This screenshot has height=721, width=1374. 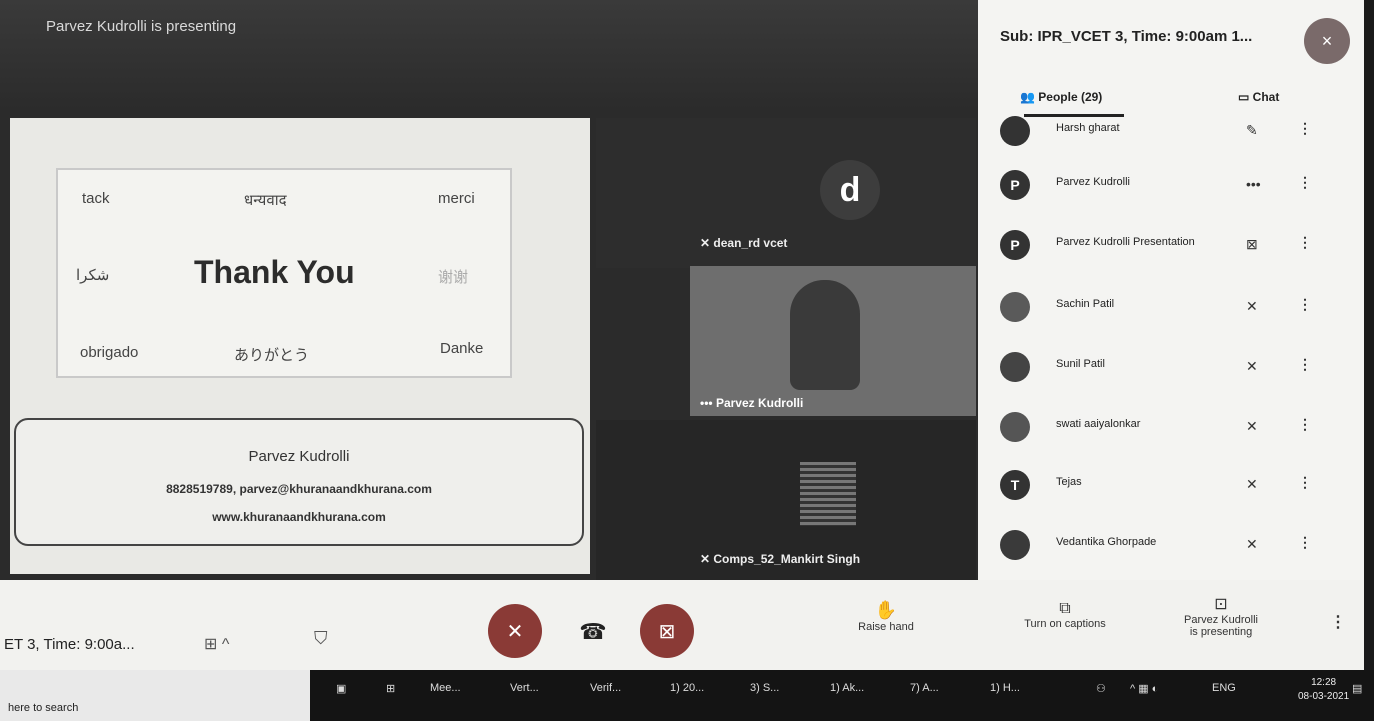 I want to click on present-icon: ⊡, so click(x=1221, y=604).